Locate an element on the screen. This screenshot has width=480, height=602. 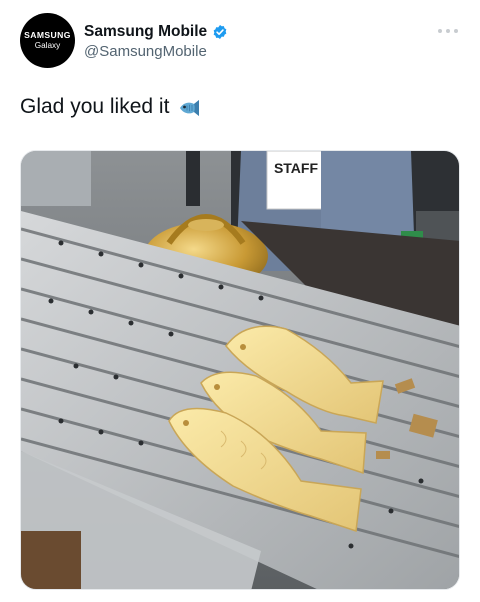
staff-sign: STAFF is located at coordinates (296, 168).